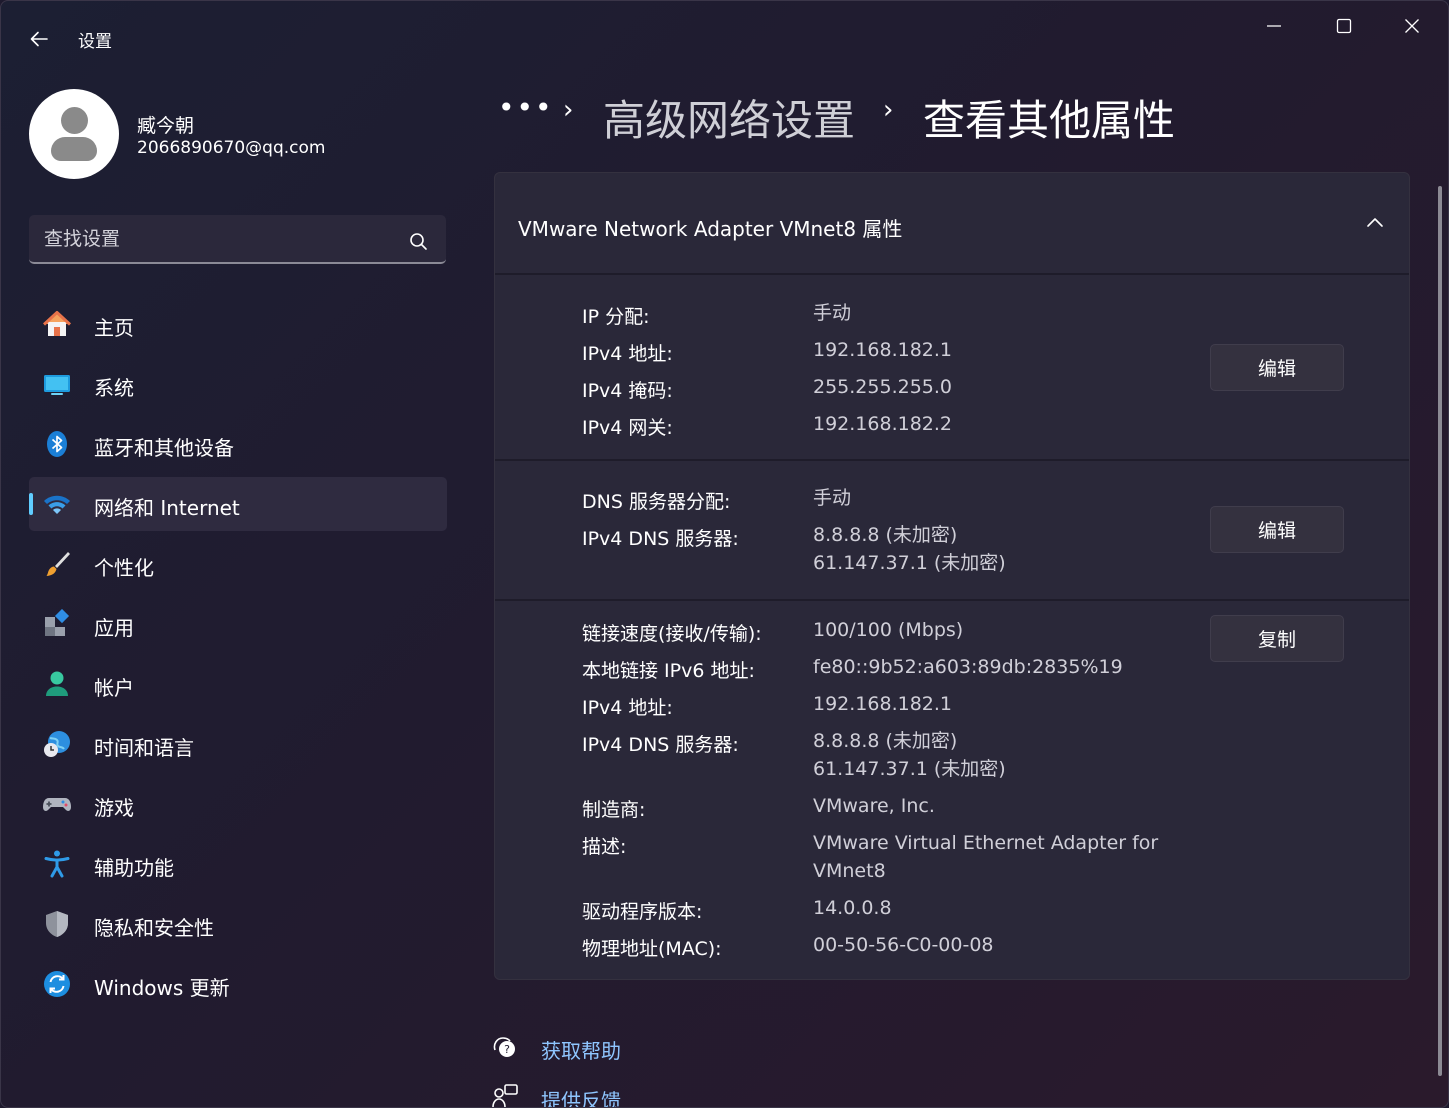 The width and height of the screenshot is (1449, 1108). I want to click on row-label: DNS 服务器分配:, so click(656, 502).